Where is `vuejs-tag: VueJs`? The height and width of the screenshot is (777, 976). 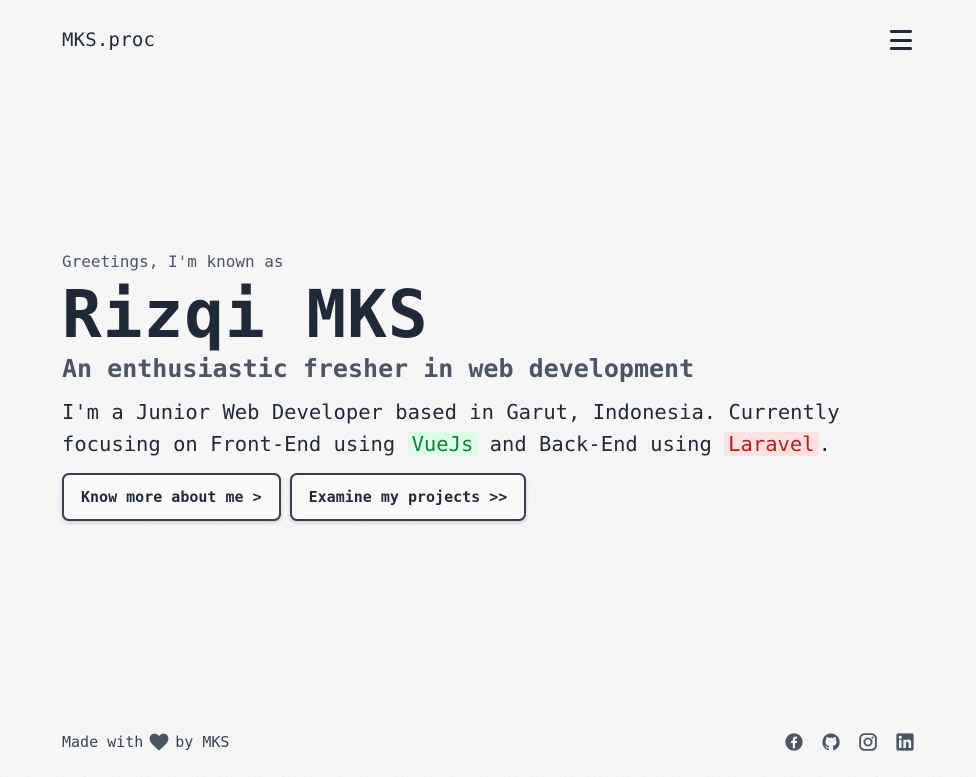
vuejs-tag: VueJs is located at coordinates (442, 444).